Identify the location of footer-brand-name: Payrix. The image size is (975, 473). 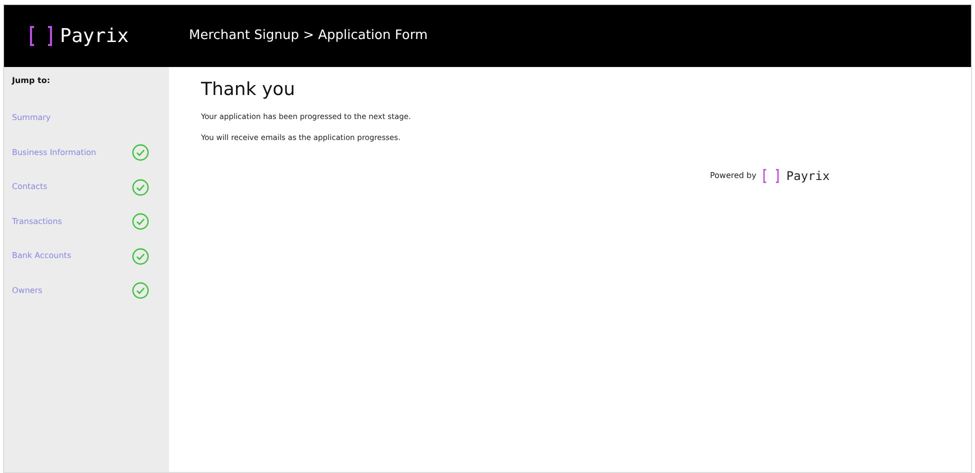
(808, 177).